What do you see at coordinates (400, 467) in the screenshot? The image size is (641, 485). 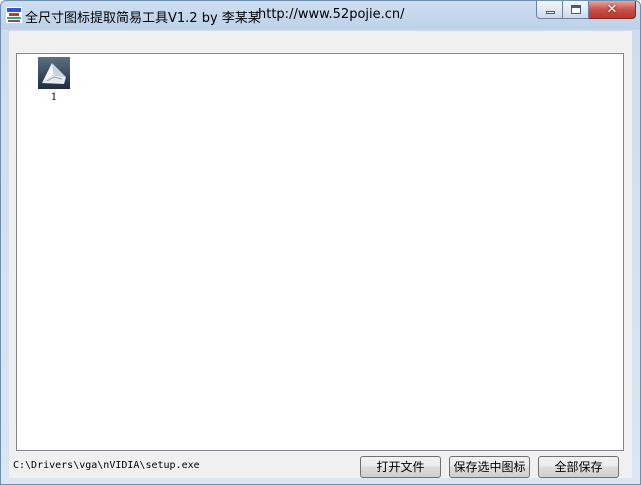 I see `open-file-button: 打开文件` at bounding box center [400, 467].